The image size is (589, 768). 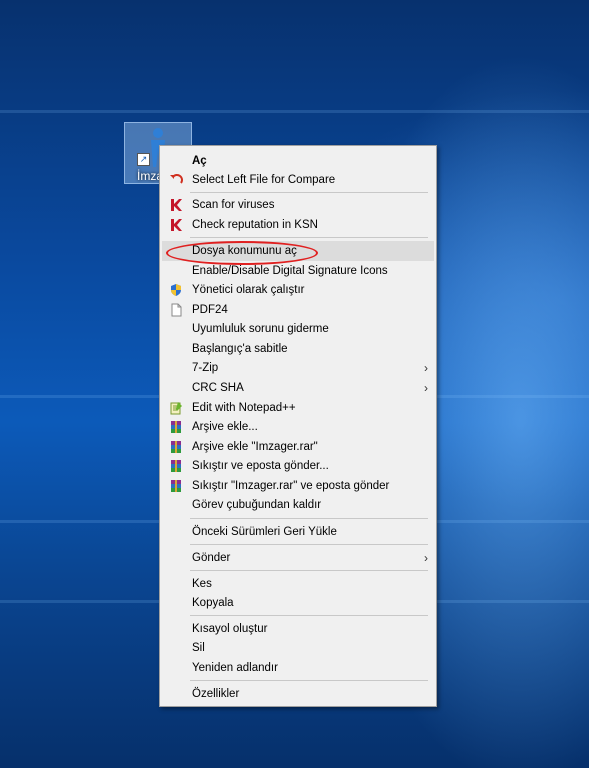 What do you see at coordinates (255, 225) in the screenshot?
I see `menu-item-label: Check reputation in KSN` at bounding box center [255, 225].